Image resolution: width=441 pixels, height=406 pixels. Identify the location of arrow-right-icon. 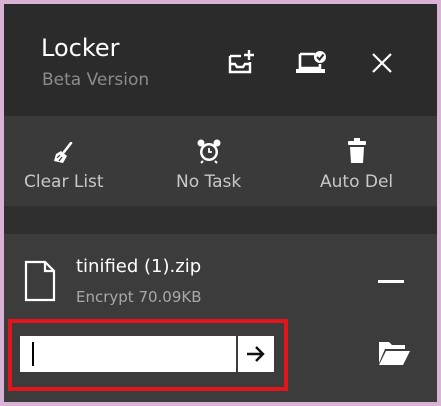
(256, 354).